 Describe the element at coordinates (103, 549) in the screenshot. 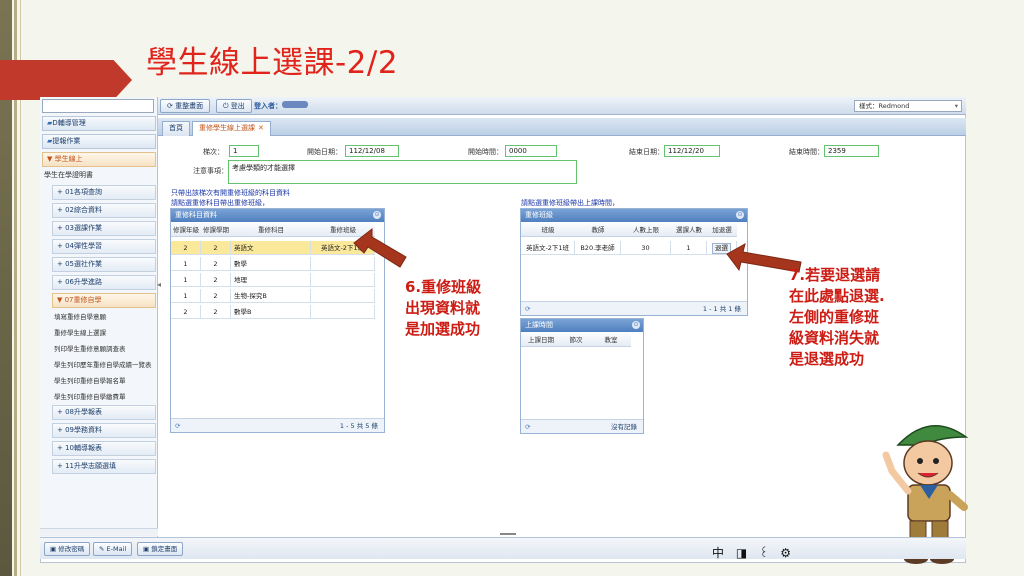

I see `pencil-icon: ✎` at that location.